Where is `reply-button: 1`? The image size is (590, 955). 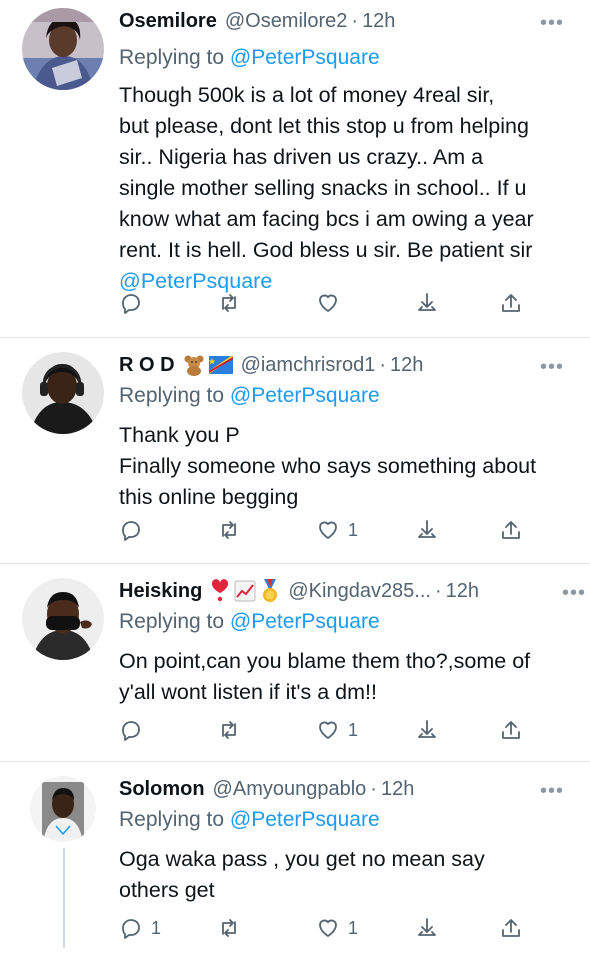 reply-button: 1 is located at coordinates (140, 928).